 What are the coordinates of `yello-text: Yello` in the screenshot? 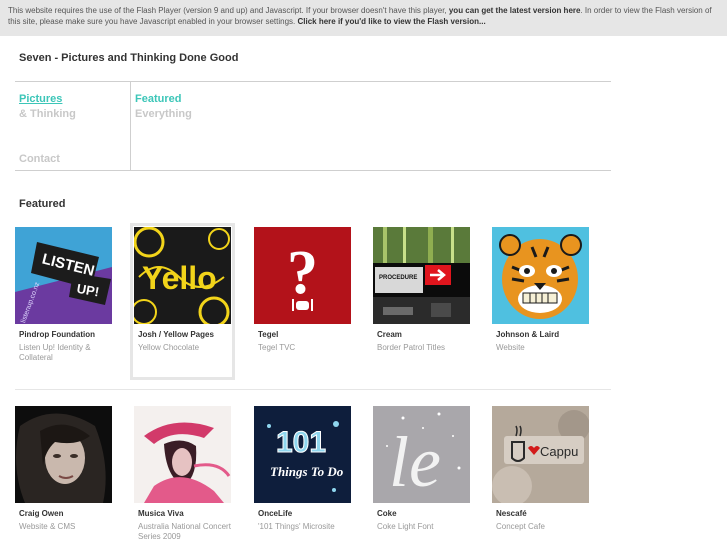 It's located at (179, 278).